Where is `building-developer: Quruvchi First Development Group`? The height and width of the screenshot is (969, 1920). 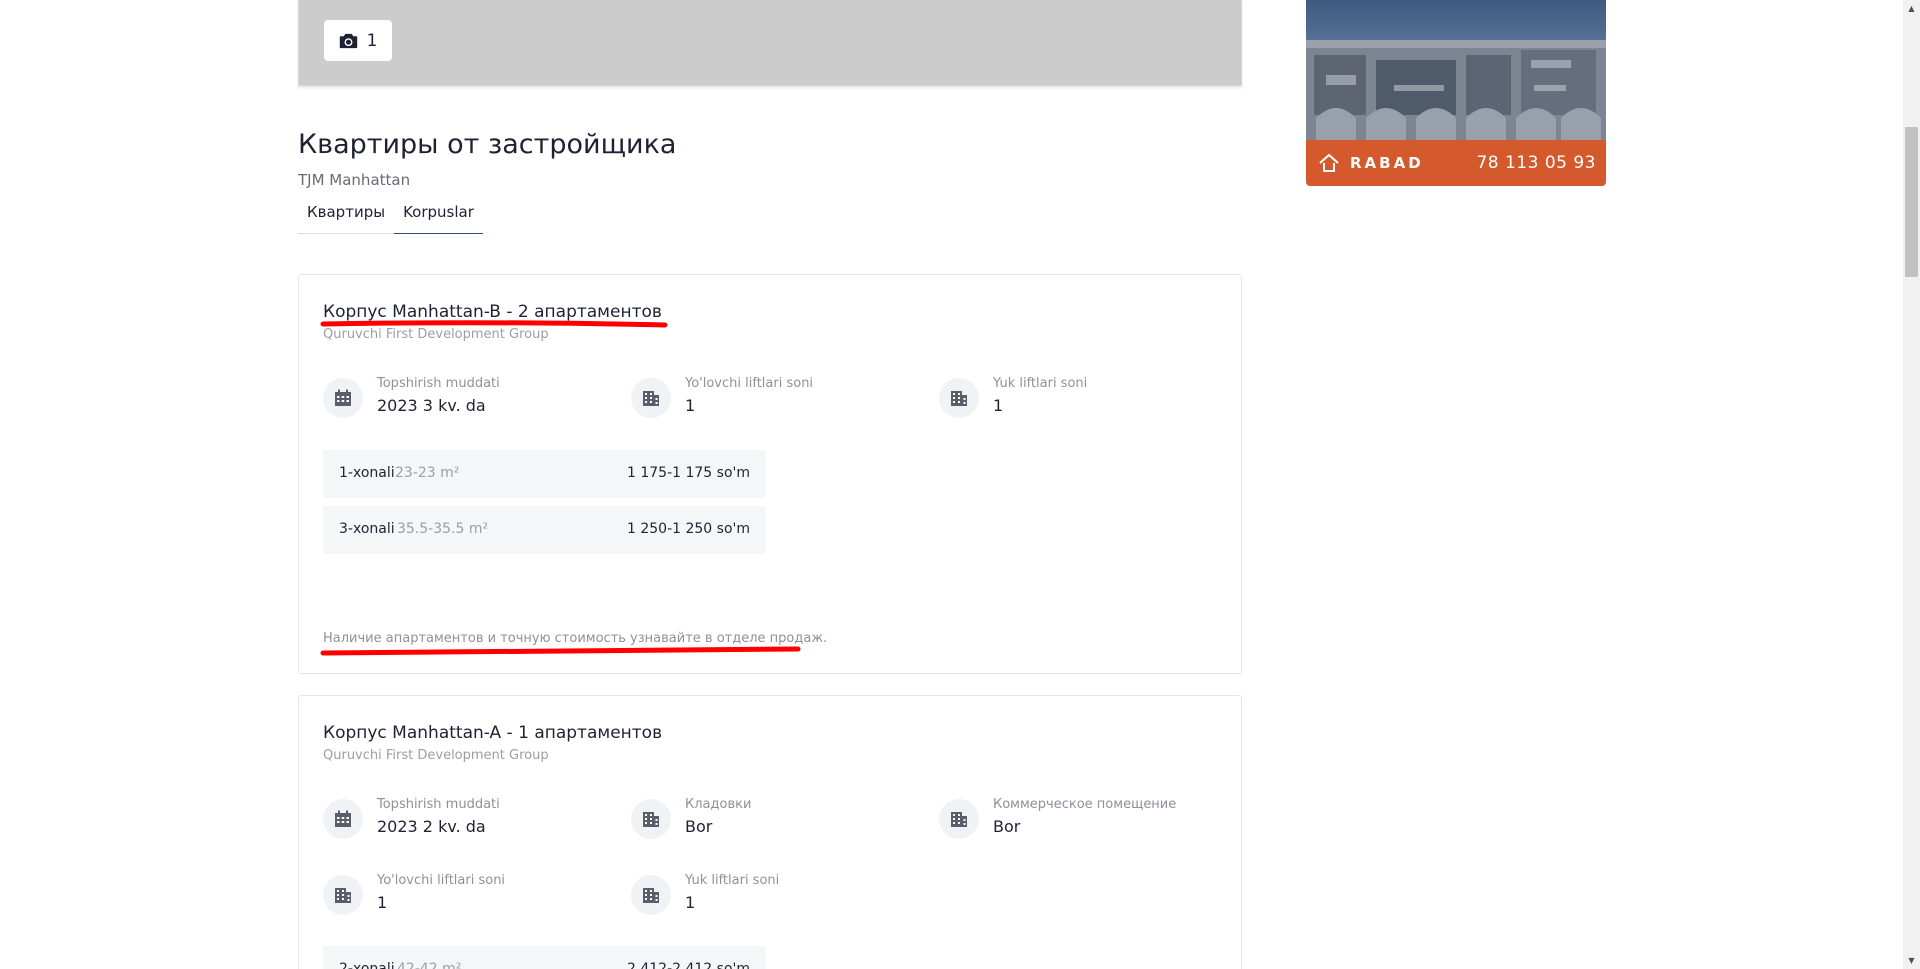 building-developer: Quruvchi First Development Group is located at coordinates (436, 755).